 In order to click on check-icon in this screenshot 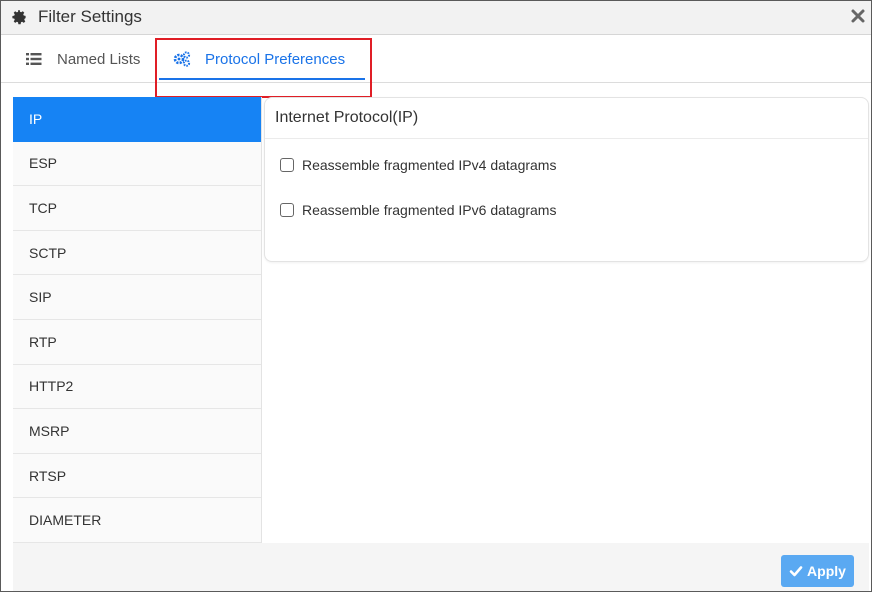, I will do `click(796, 571)`.